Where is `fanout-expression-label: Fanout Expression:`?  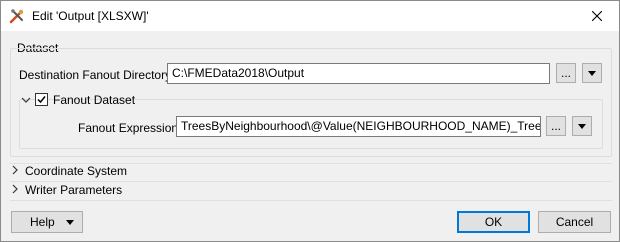
fanout-expression-label: Fanout Expression: is located at coordinates (130, 128).